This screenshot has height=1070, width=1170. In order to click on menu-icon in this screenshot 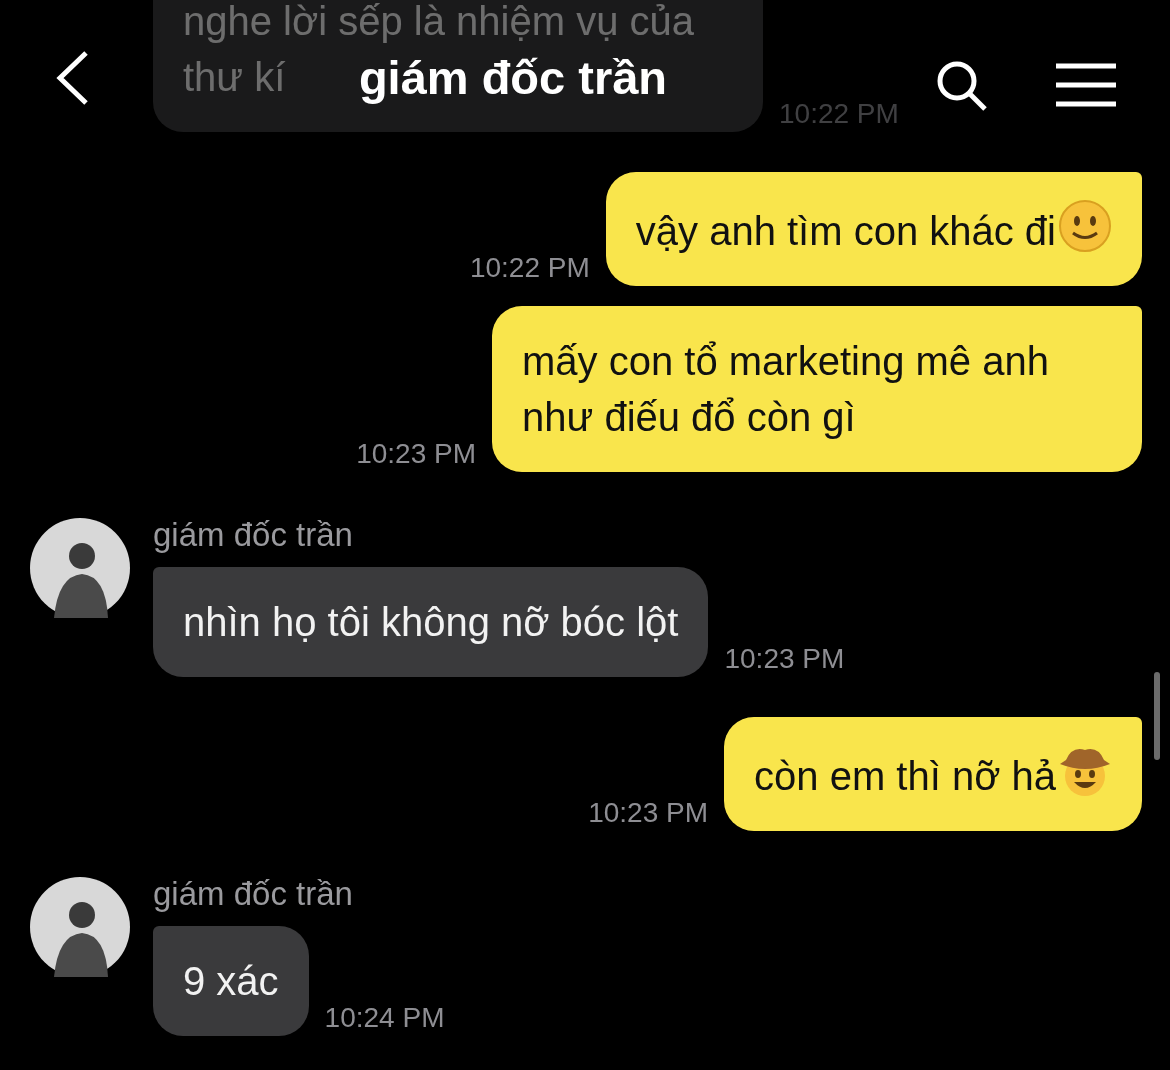, I will do `click(1086, 85)`.